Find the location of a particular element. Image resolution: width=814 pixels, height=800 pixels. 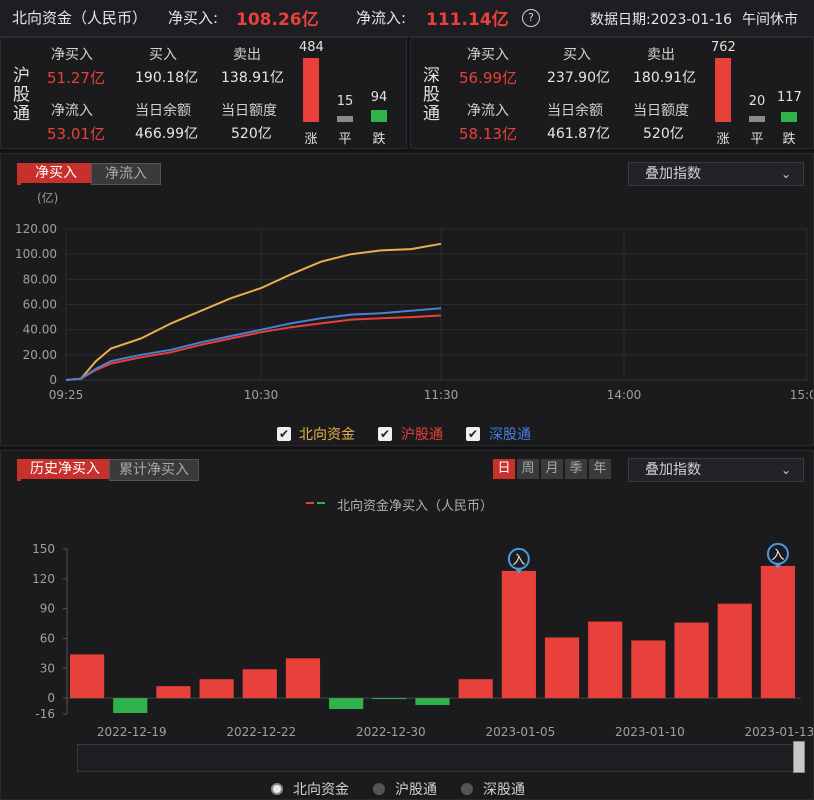

checkbox-sgt: ✔ is located at coordinates (473, 434).